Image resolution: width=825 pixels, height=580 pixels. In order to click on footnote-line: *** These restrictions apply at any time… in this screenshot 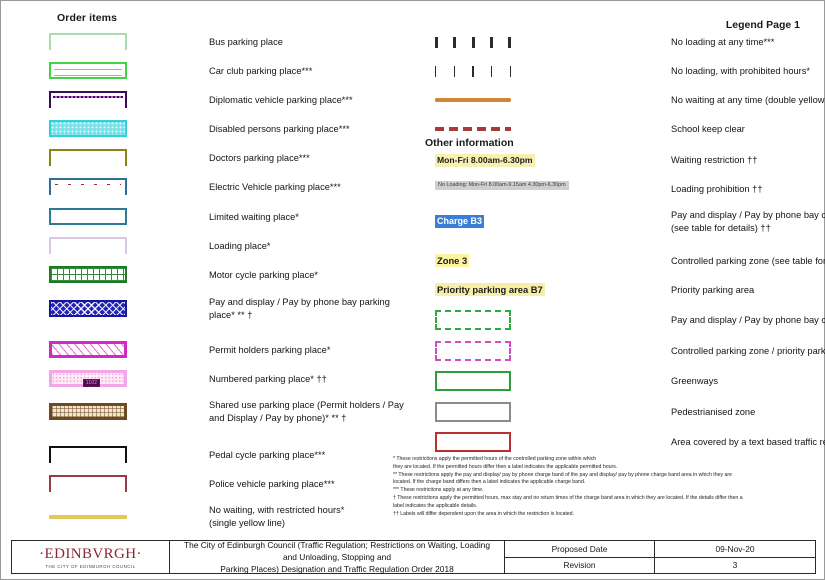, I will do `click(438, 490)`.